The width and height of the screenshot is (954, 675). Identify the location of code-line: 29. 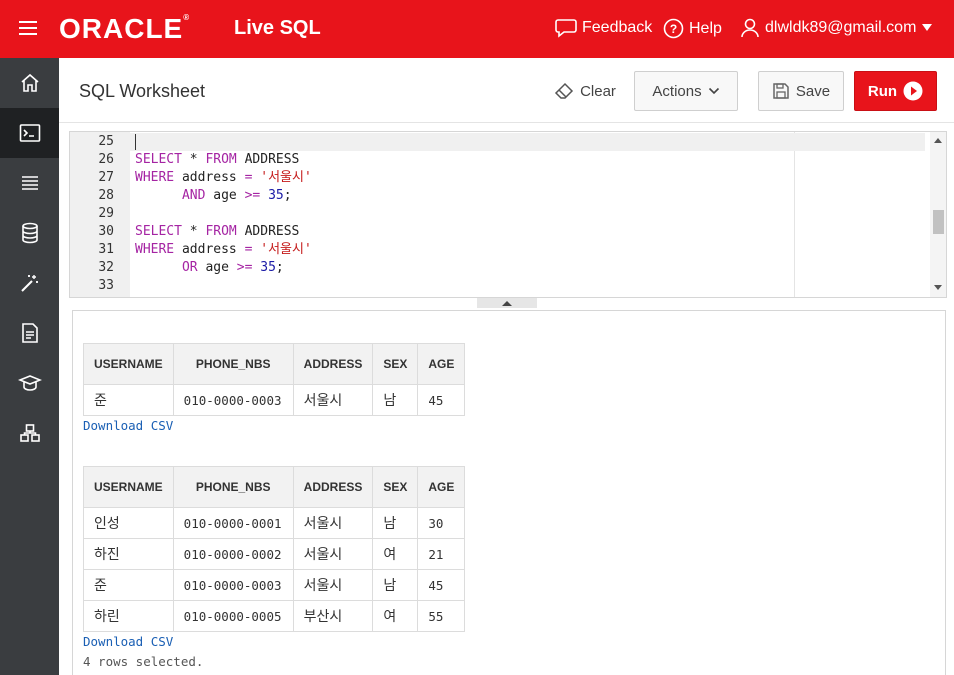
(500, 214).